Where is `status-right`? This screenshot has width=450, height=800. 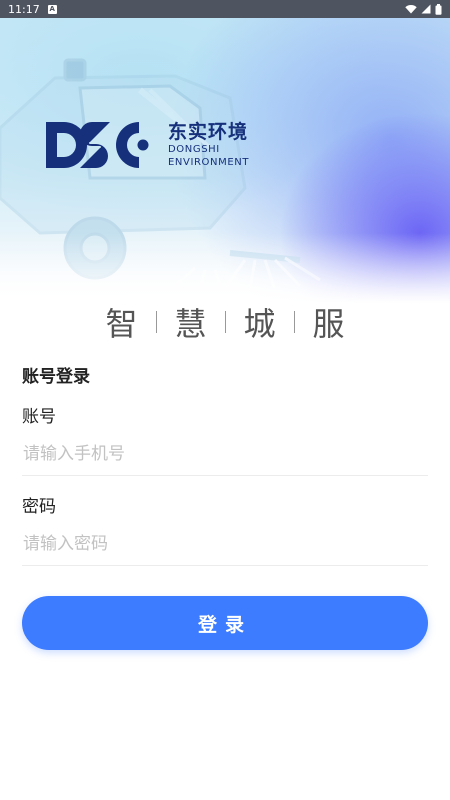
status-right is located at coordinates (423, 9).